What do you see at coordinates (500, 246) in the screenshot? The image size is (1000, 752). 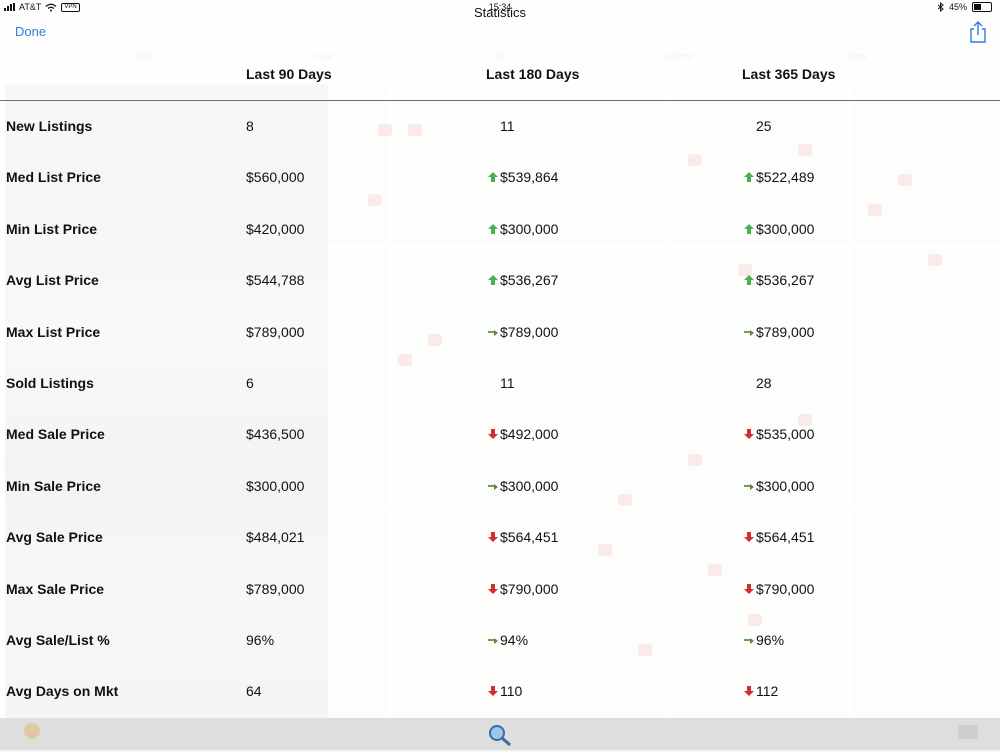 I see `table-row: Min List Price $420,000 $300,000 $300,000` at bounding box center [500, 246].